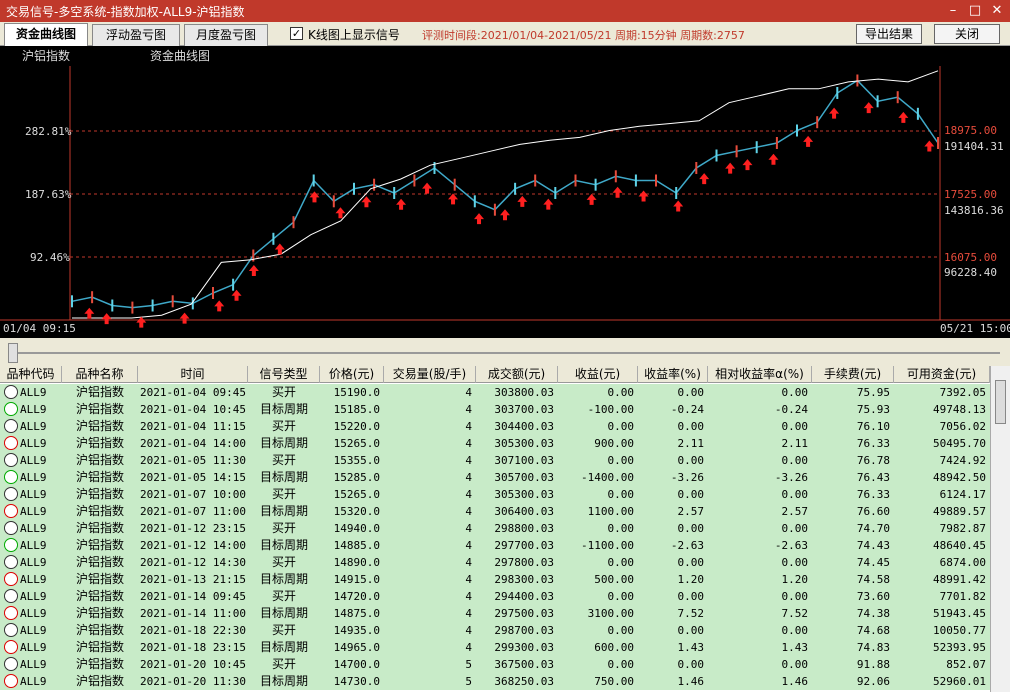 This screenshot has height=692, width=1010. What do you see at coordinates (853, 374) in the screenshot?
I see `column-header: 手续费(元)` at bounding box center [853, 374].